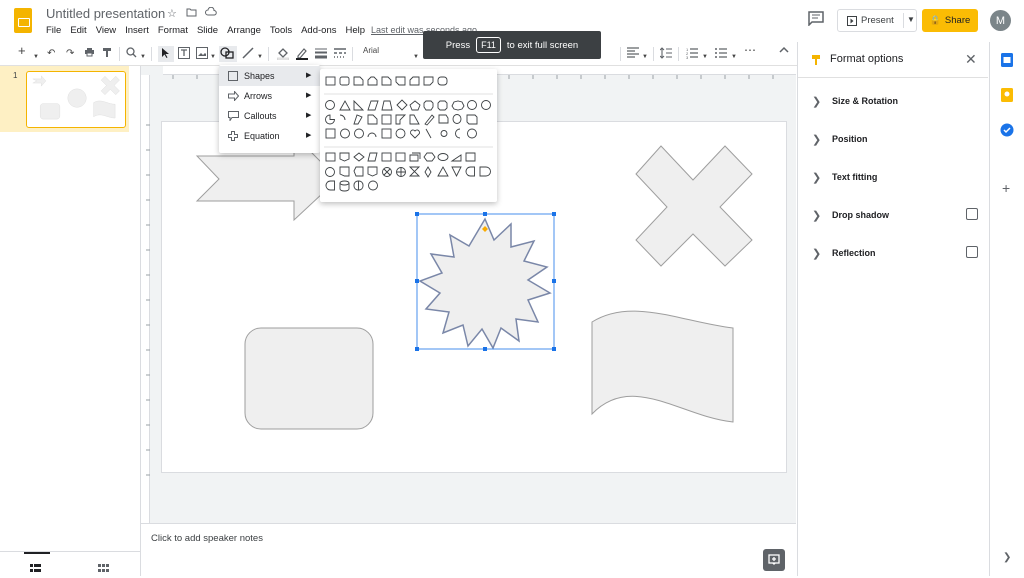 This screenshot has width=1024, height=578. Describe the element at coordinates (911, 19) in the screenshot. I see `present-dropdown-icon: ▼` at that location.